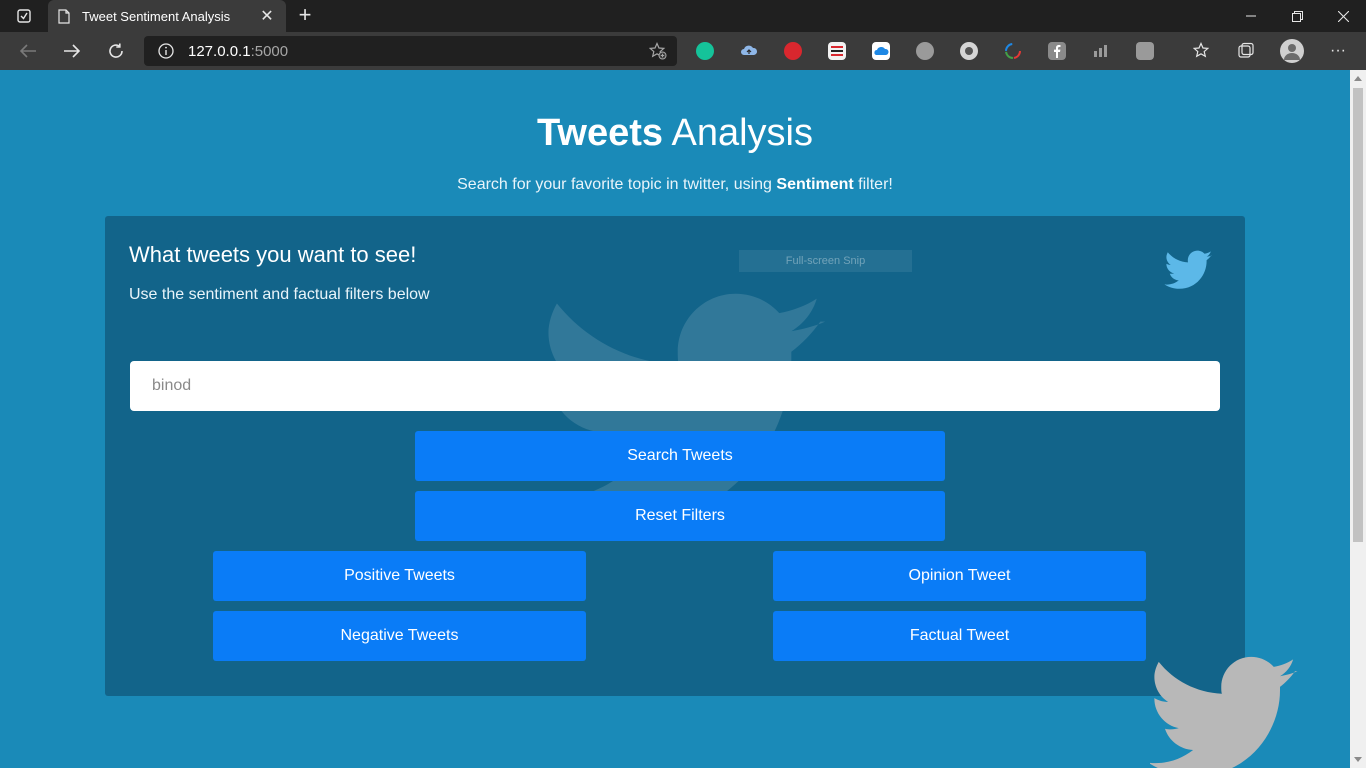 The width and height of the screenshot is (1366, 768). What do you see at coordinates (1101, 51) in the screenshot?
I see `ext-chart-icon` at bounding box center [1101, 51].